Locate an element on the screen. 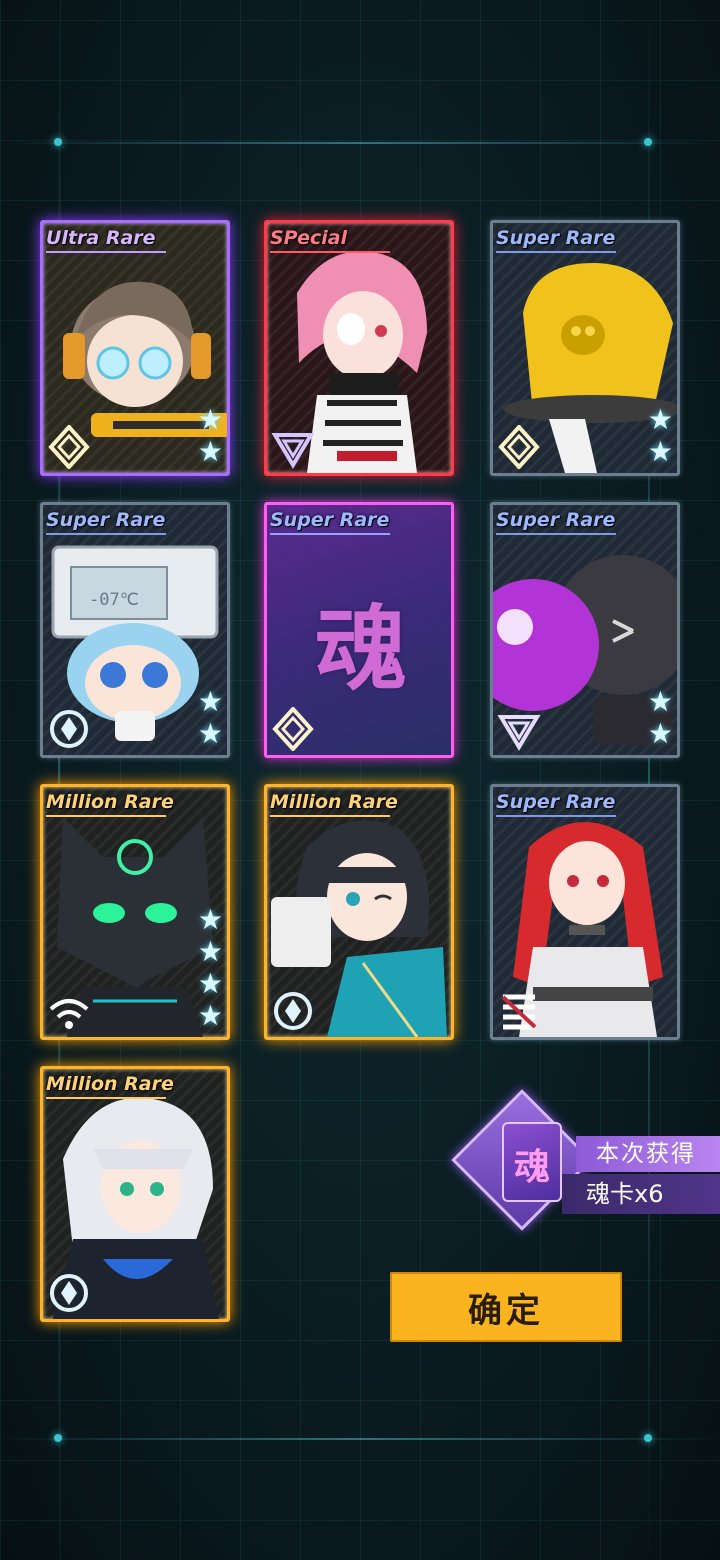  rarity-label: Ultra Rare is located at coordinates (101, 238).